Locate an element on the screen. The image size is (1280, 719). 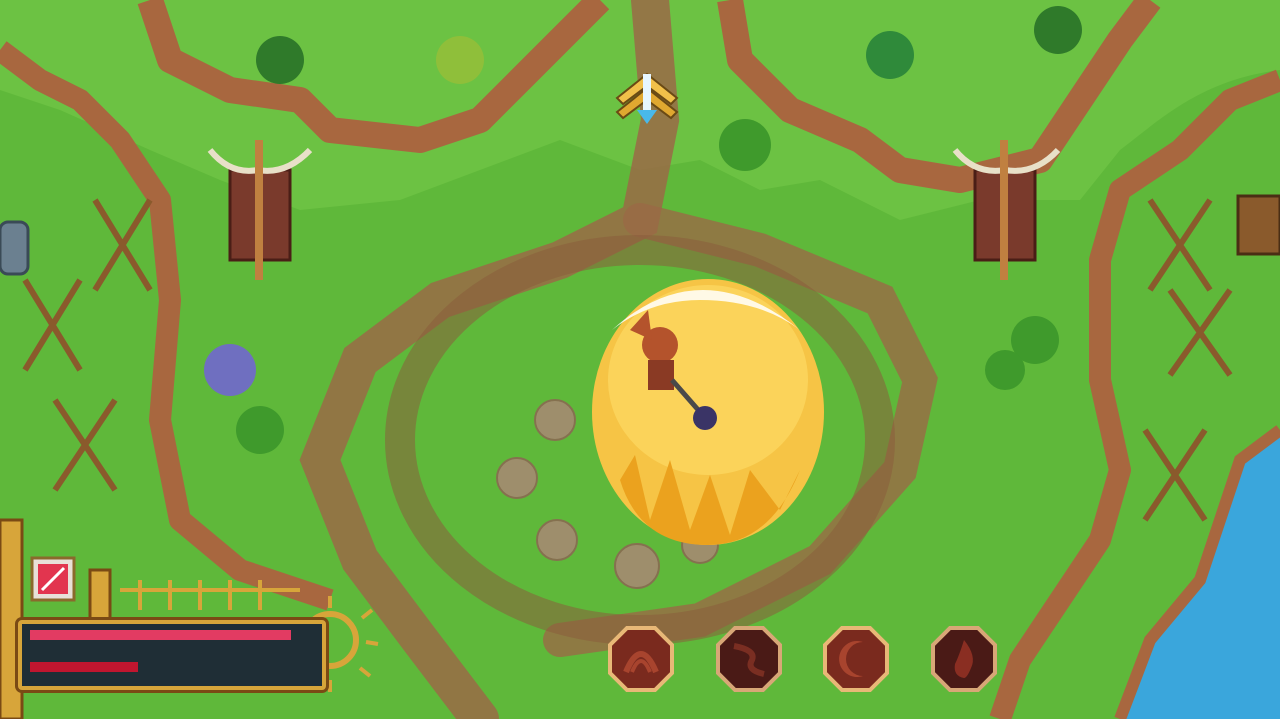
moon-rune-icon is located at coordinates (856, 659).